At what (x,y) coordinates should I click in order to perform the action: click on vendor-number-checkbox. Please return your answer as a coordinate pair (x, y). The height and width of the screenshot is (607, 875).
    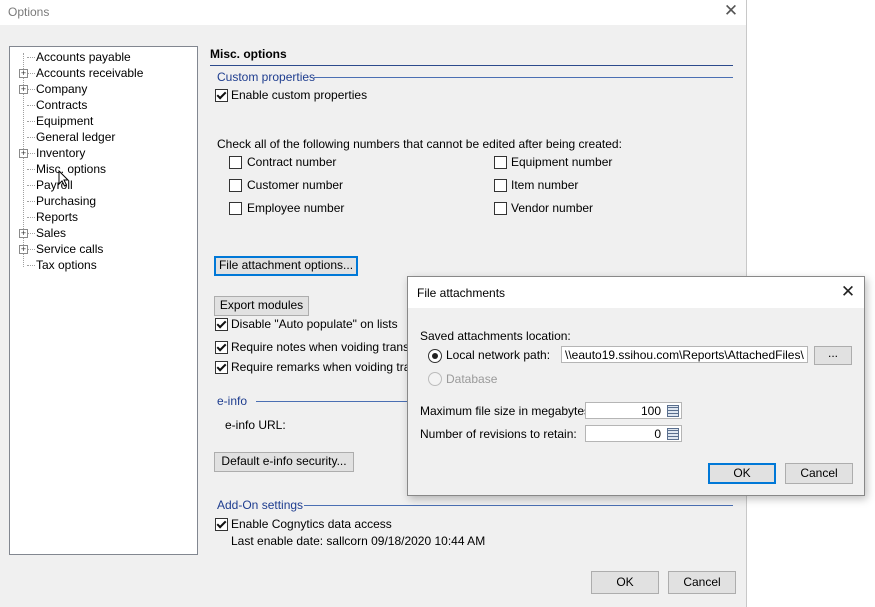
    Looking at the image, I should click on (500, 208).